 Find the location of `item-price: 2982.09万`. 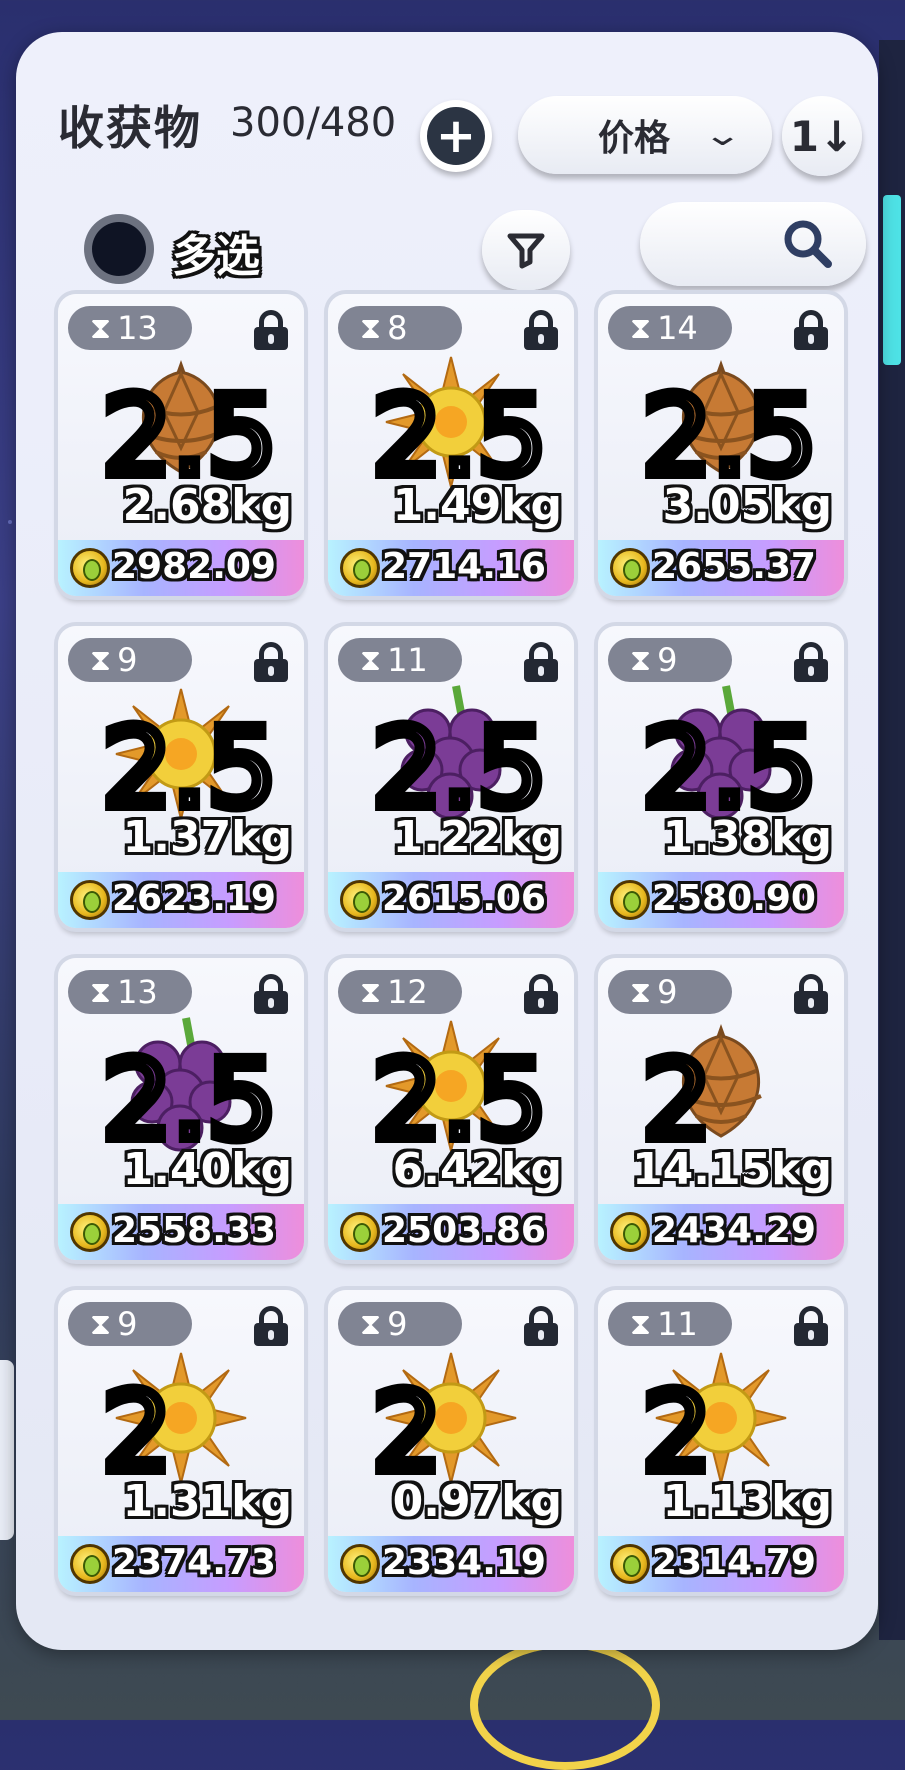

item-price: 2982.09万 is located at coordinates (194, 566).